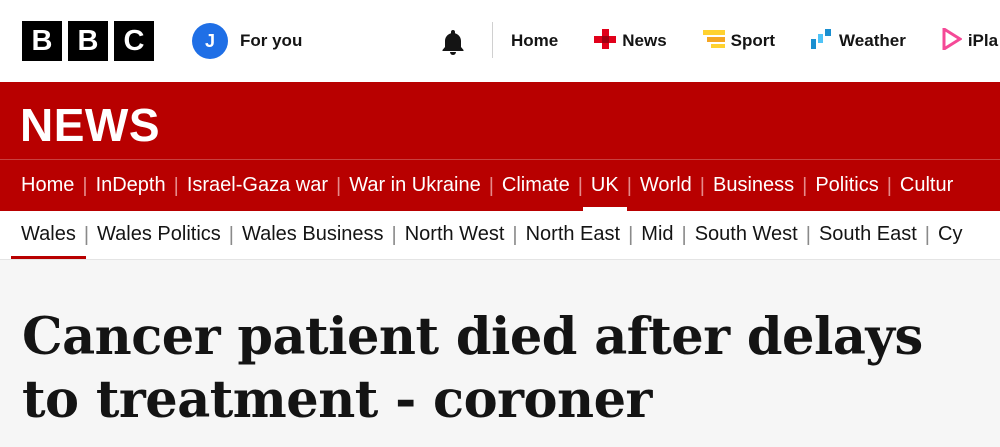 Image resolution: width=1000 pixels, height=447 pixels. What do you see at coordinates (746, 235) in the screenshot?
I see `secondary-nav-item-south-west: South West` at bounding box center [746, 235].